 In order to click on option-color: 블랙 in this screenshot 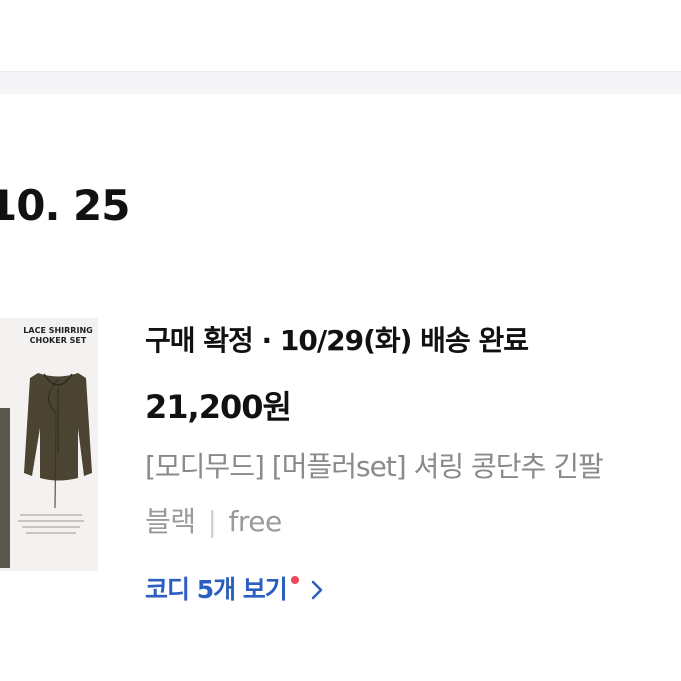, I will do `click(170, 521)`.